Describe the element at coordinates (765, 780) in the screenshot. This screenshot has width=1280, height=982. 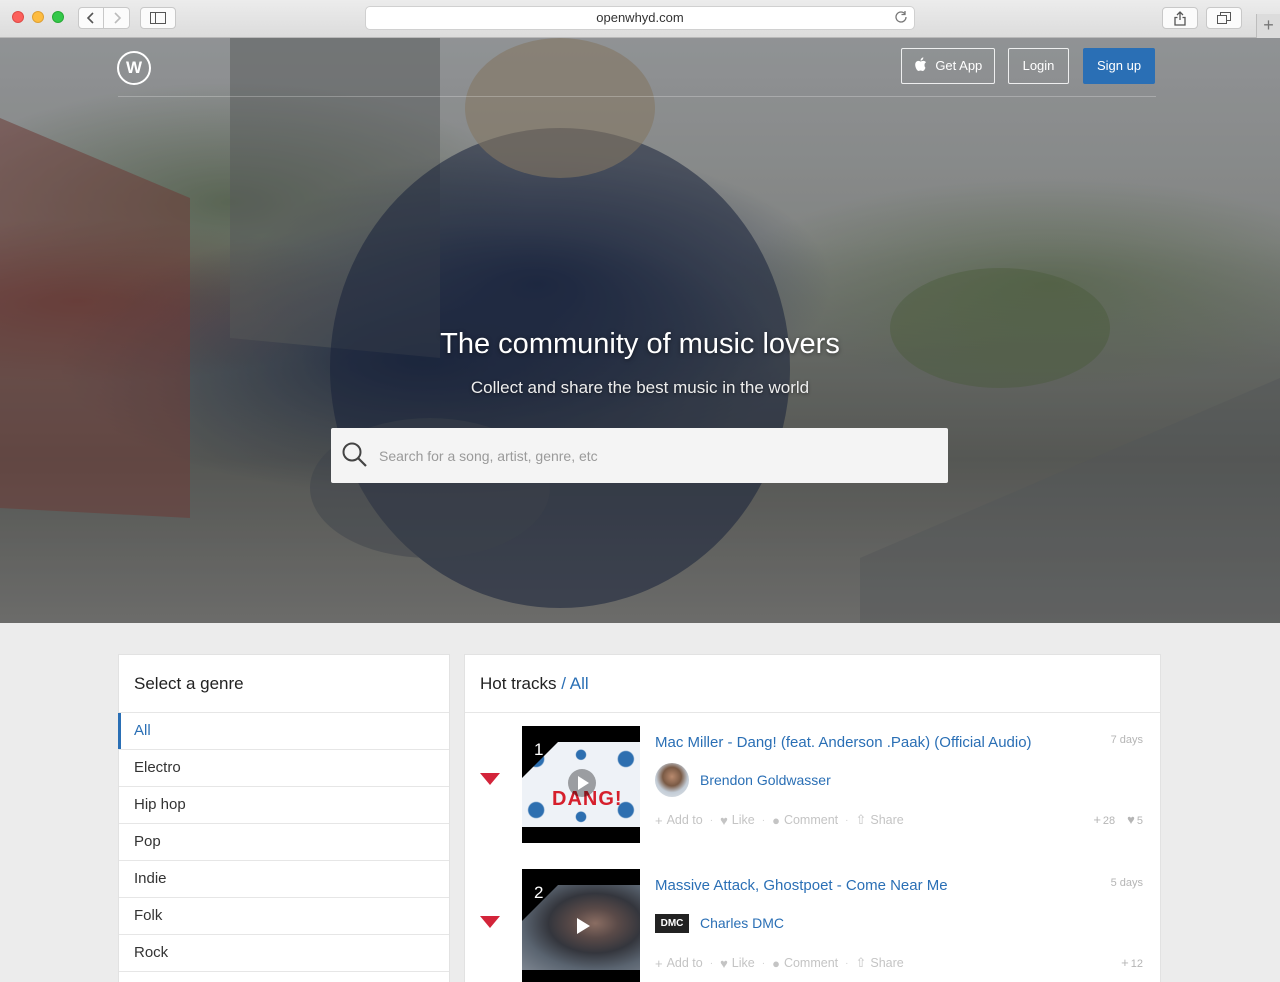
I see `poster-name: Brendon Goldwasser` at that location.